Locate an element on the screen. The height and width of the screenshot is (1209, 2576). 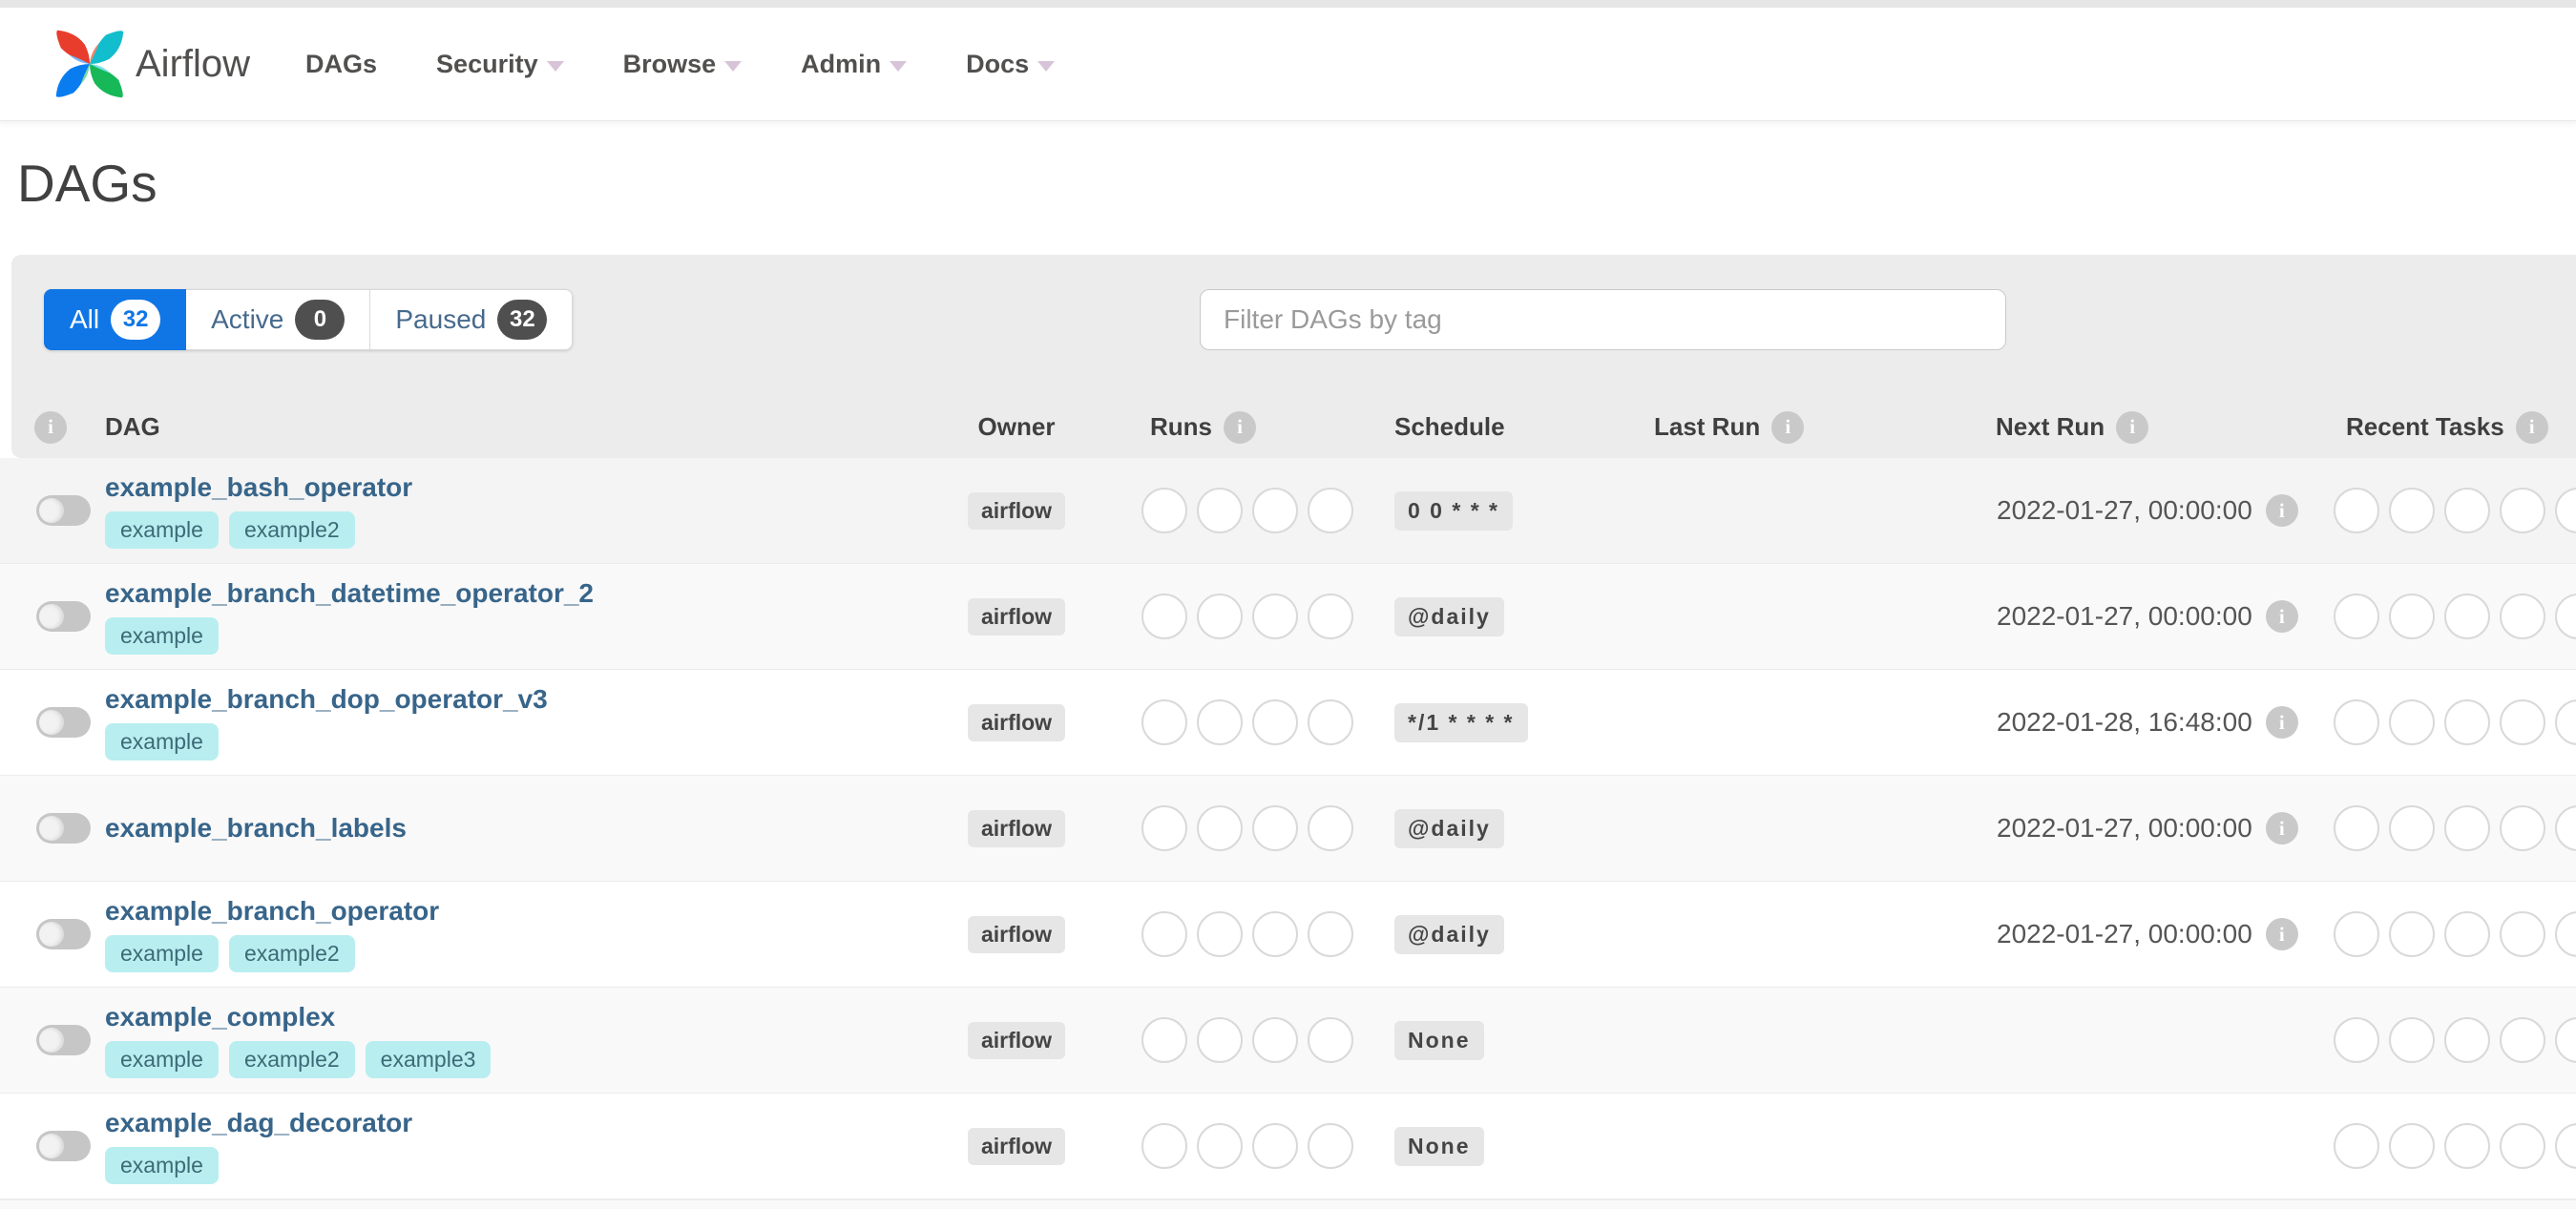
dag-link: example_bash_operator is located at coordinates (258, 487).